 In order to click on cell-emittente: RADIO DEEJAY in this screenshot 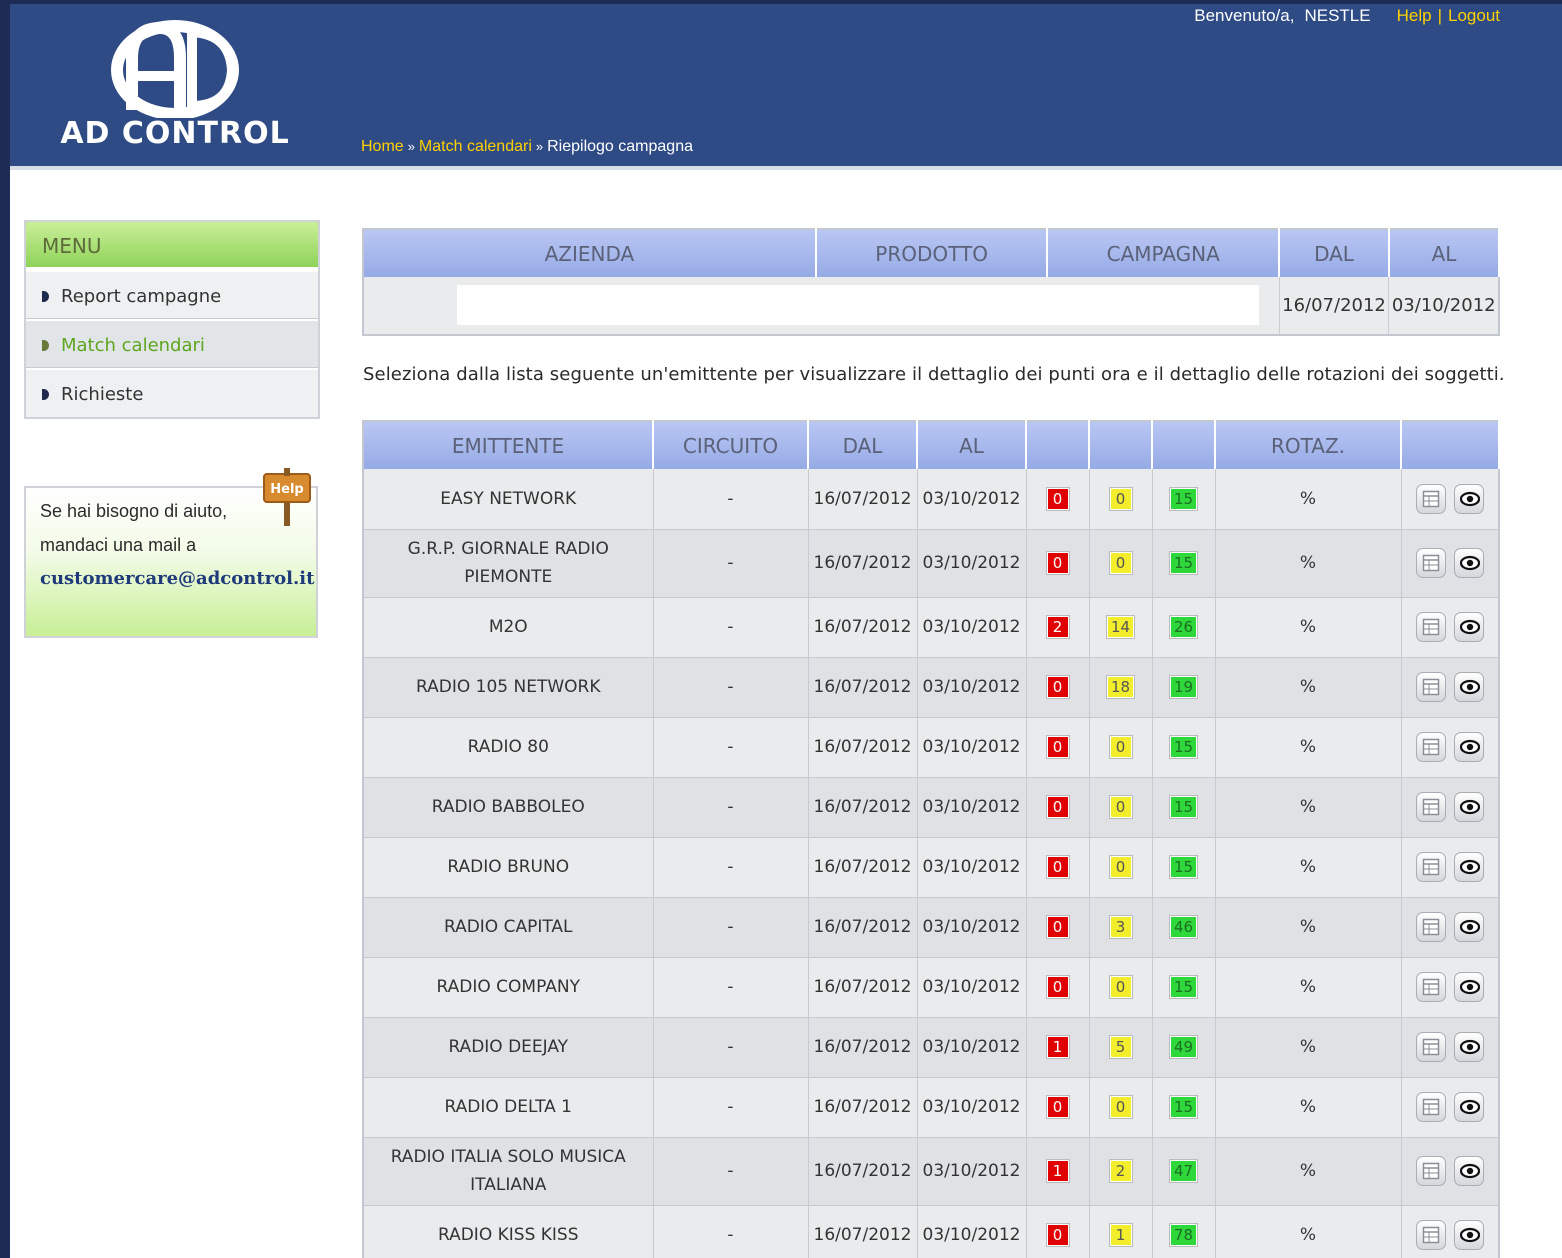, I will do `click(508, 1047)`.